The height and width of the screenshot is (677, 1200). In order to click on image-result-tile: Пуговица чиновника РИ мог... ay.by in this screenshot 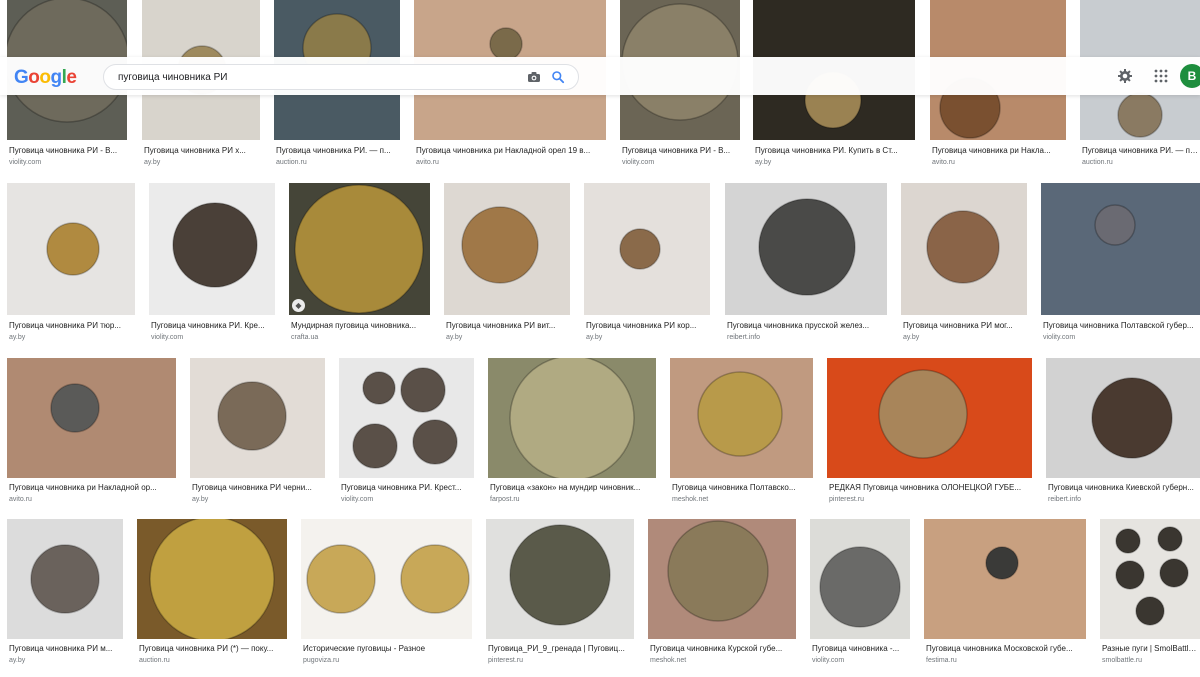, I will do `click(964, 264)`.